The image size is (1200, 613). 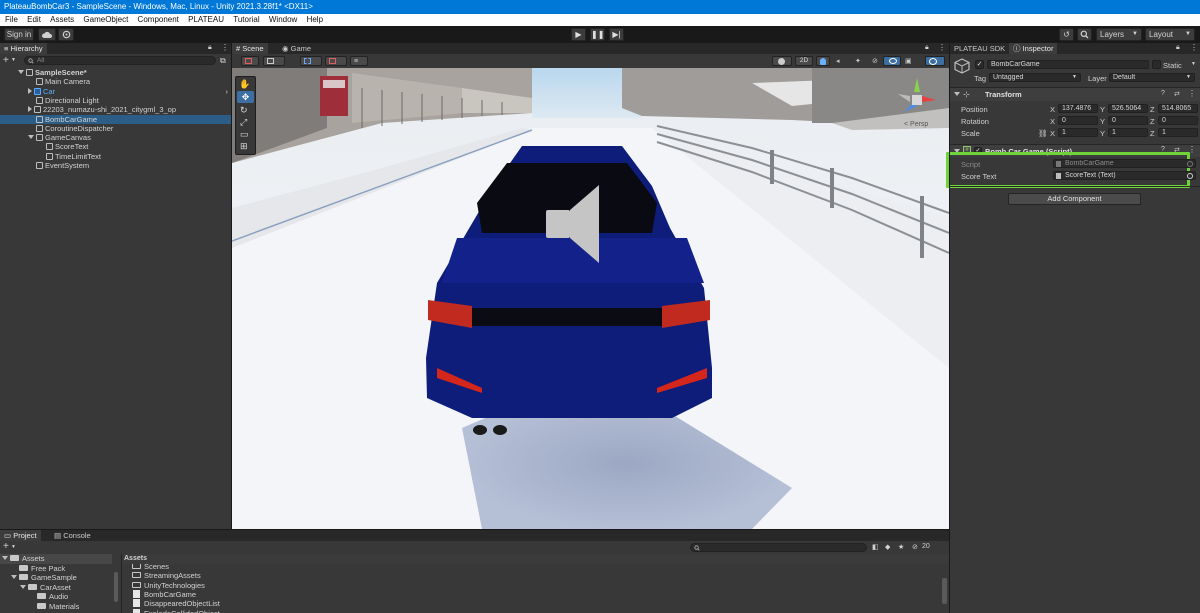 I want to click on score-text-field: ScoreText (Text), so click(x=1124, y=175).